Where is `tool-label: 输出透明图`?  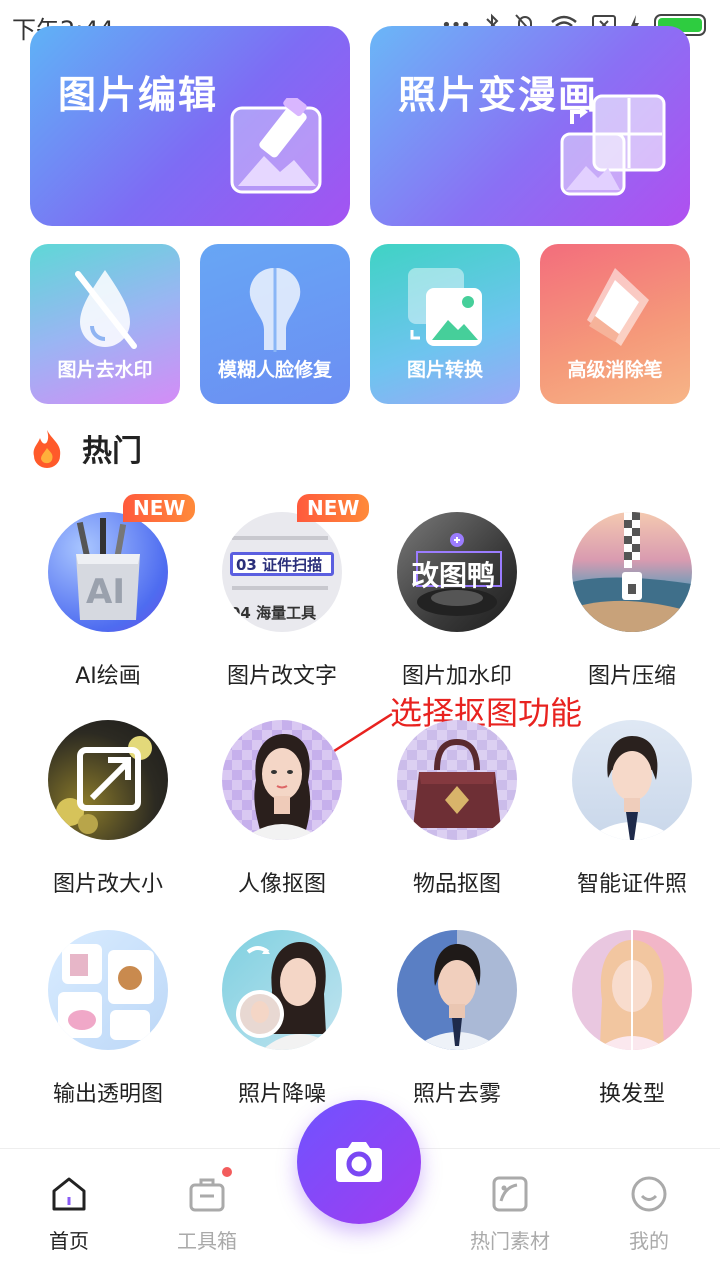 tool-label: 输出透明图 is located at coordinates (107, 1094).